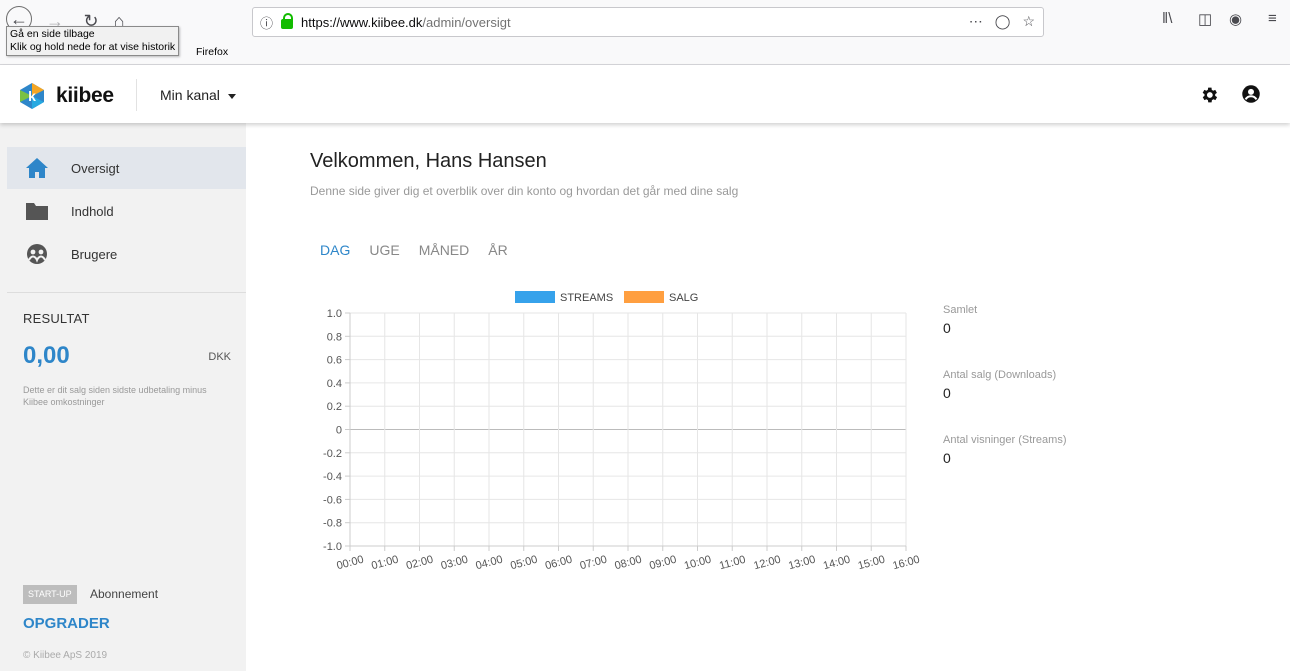  What do you see at coordinates (645, 94) in the screenshot?
I see `app-header: k kiibee Min kanal` at bounding box center [645, 94].